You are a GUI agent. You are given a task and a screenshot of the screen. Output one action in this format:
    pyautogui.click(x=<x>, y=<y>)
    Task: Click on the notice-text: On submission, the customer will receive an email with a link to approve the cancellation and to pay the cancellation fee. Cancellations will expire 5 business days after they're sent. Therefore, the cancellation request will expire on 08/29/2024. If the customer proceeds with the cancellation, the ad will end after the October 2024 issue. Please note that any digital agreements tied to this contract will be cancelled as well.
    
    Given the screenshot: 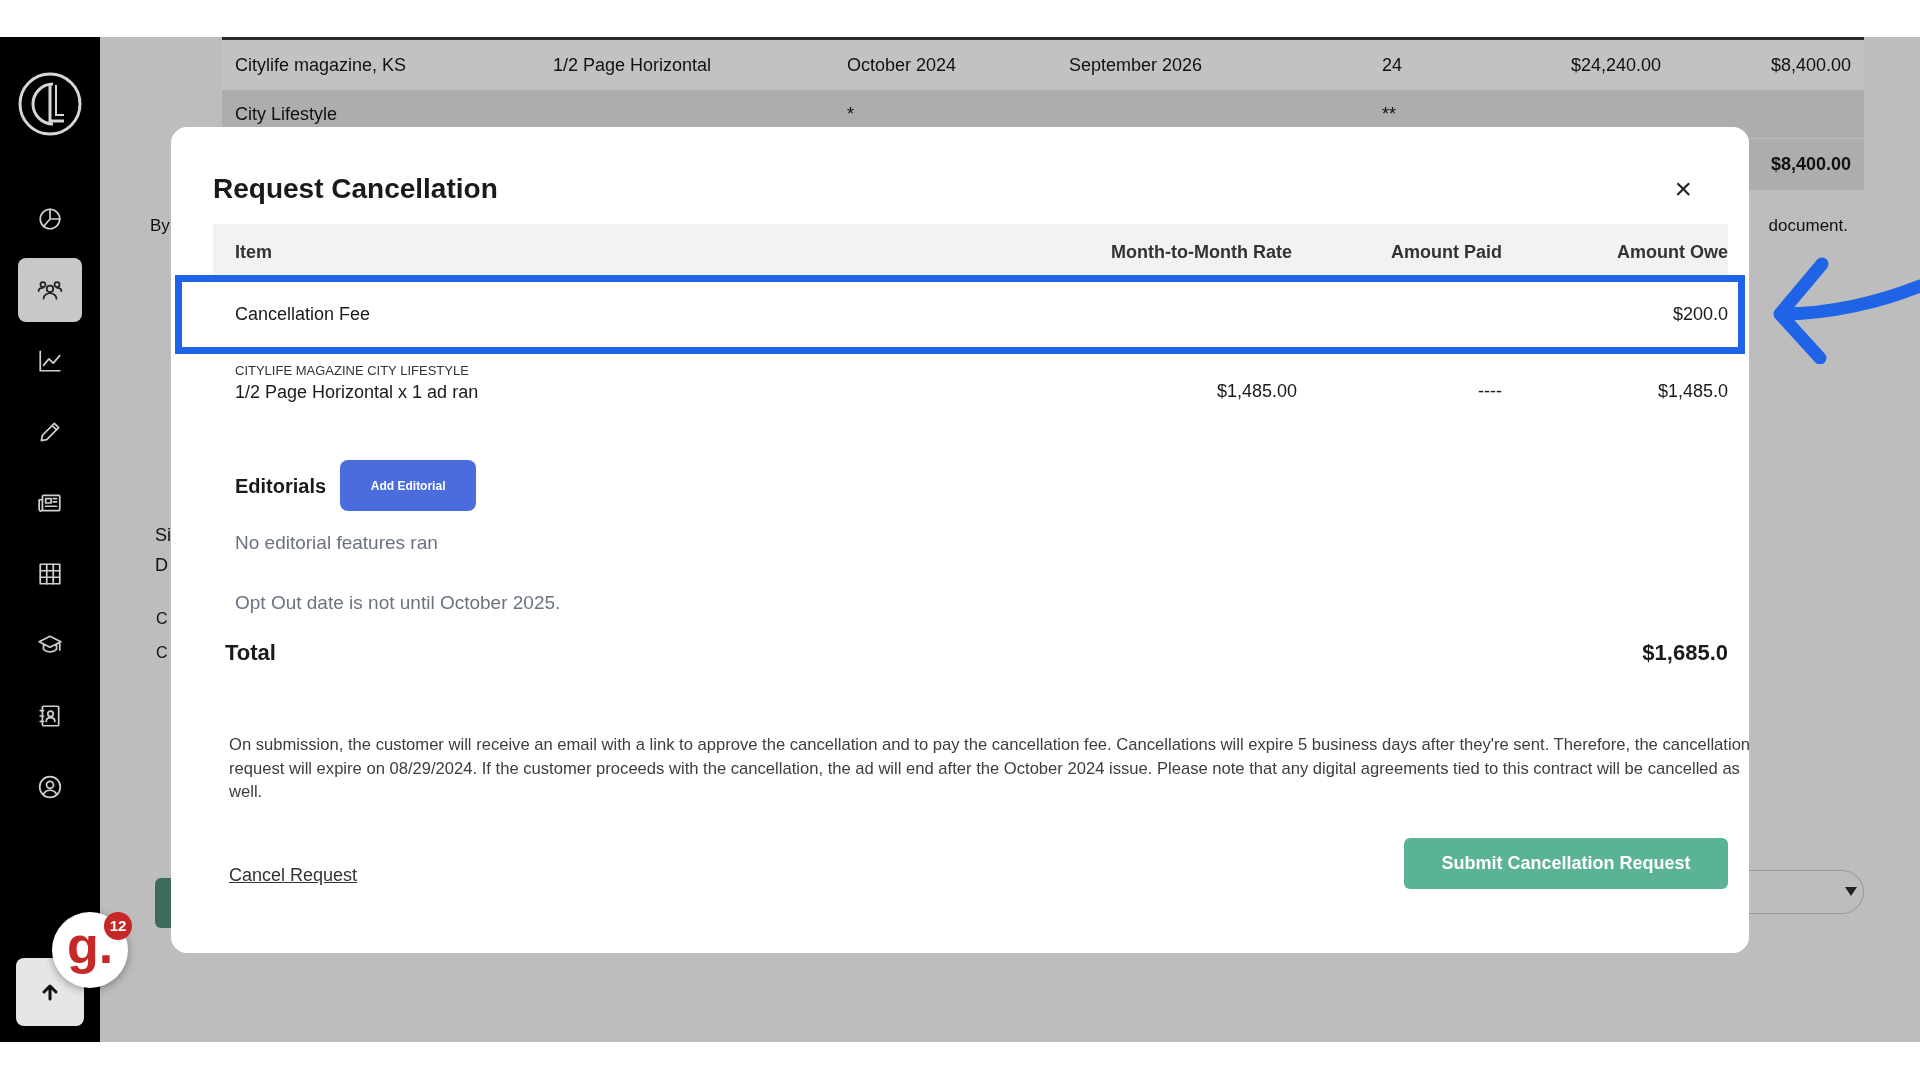 What is the action you would take?
    pyautogui.click(x=989, y=768)
    